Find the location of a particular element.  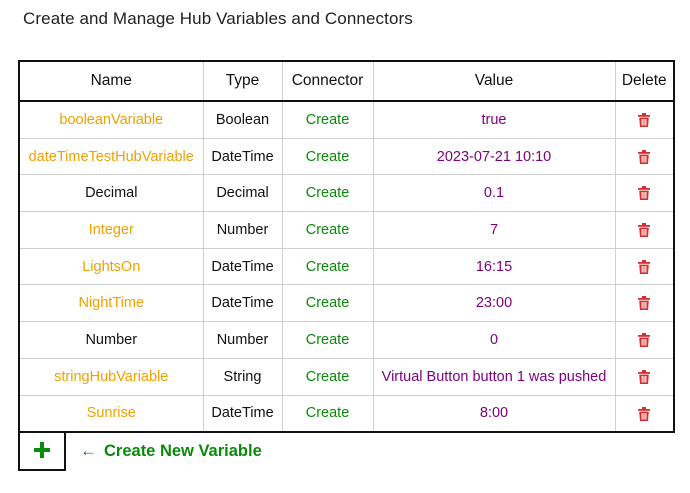

table-row: Decimal Decimal Create 0.1 is located at coordinates (346, 193).